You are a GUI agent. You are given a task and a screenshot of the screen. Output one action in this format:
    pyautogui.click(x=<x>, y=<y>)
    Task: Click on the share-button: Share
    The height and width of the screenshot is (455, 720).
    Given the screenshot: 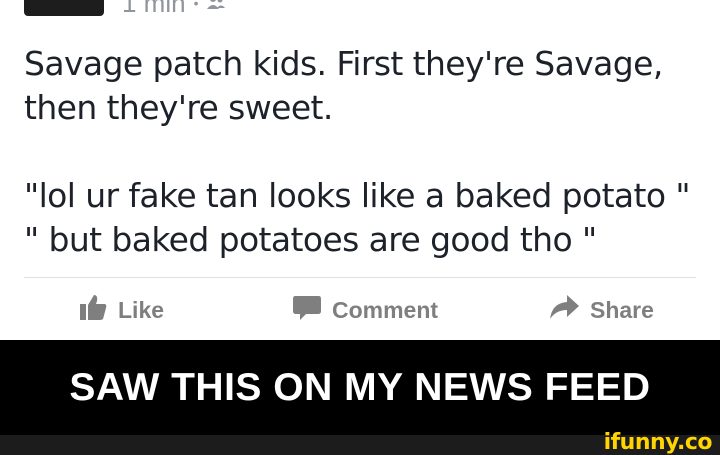 What is the action you would take?
    pyautogui.click(x=601, y=310)
    